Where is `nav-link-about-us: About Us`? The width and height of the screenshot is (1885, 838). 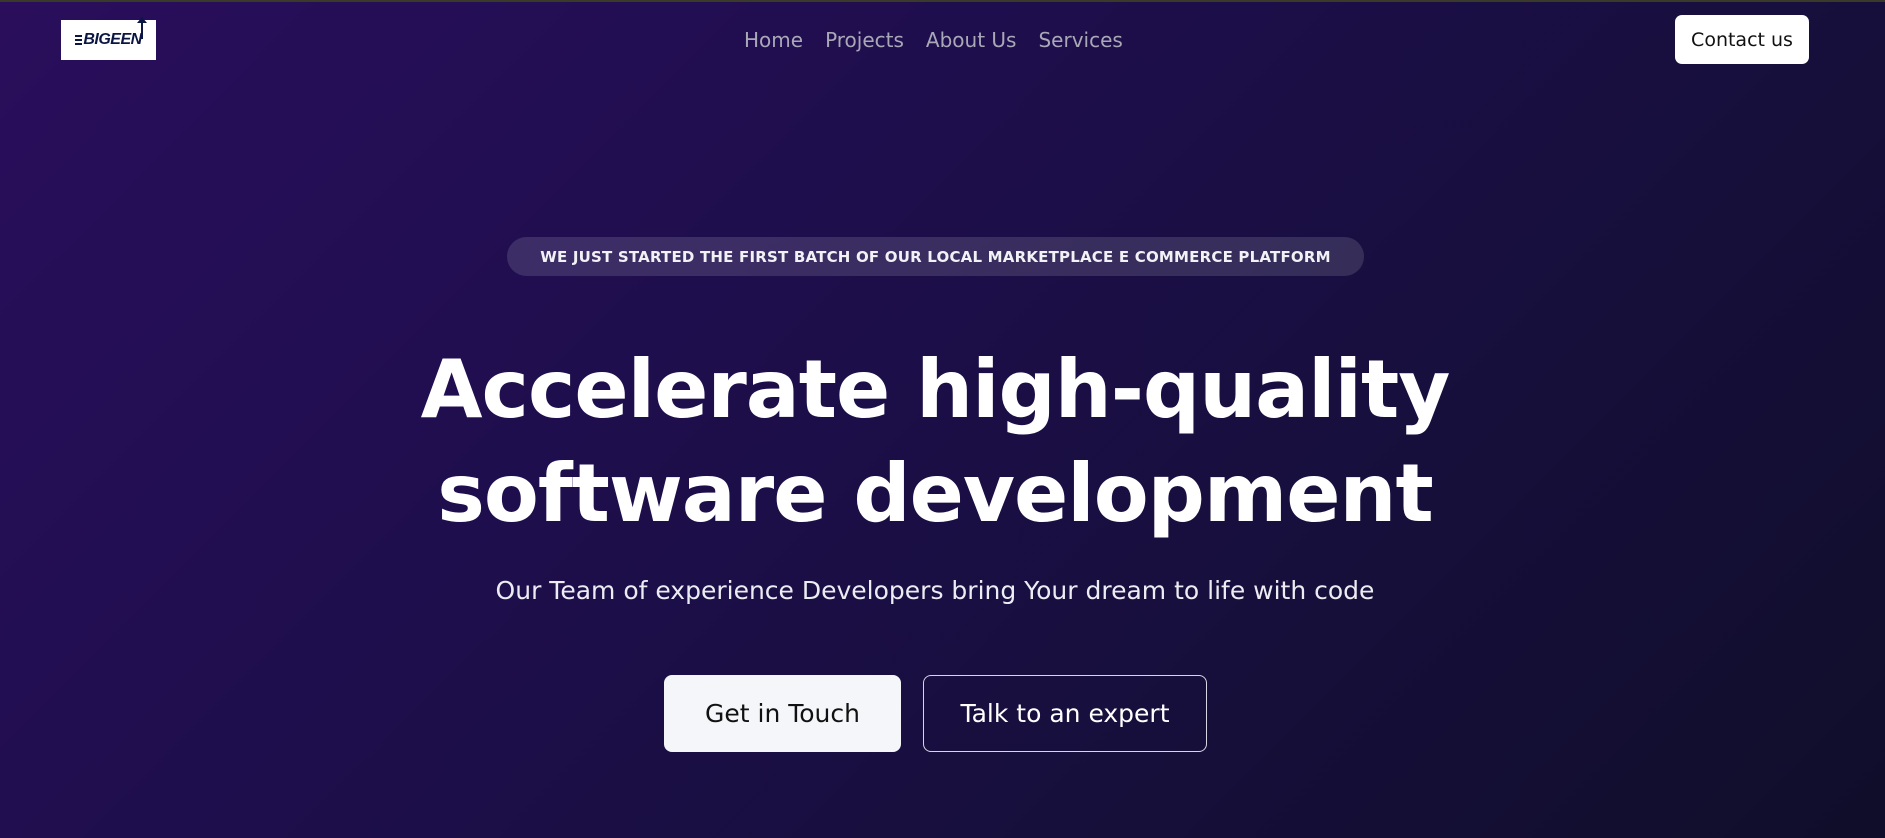 nav-link-about-us: About Us is located at coordinates (971, 40).